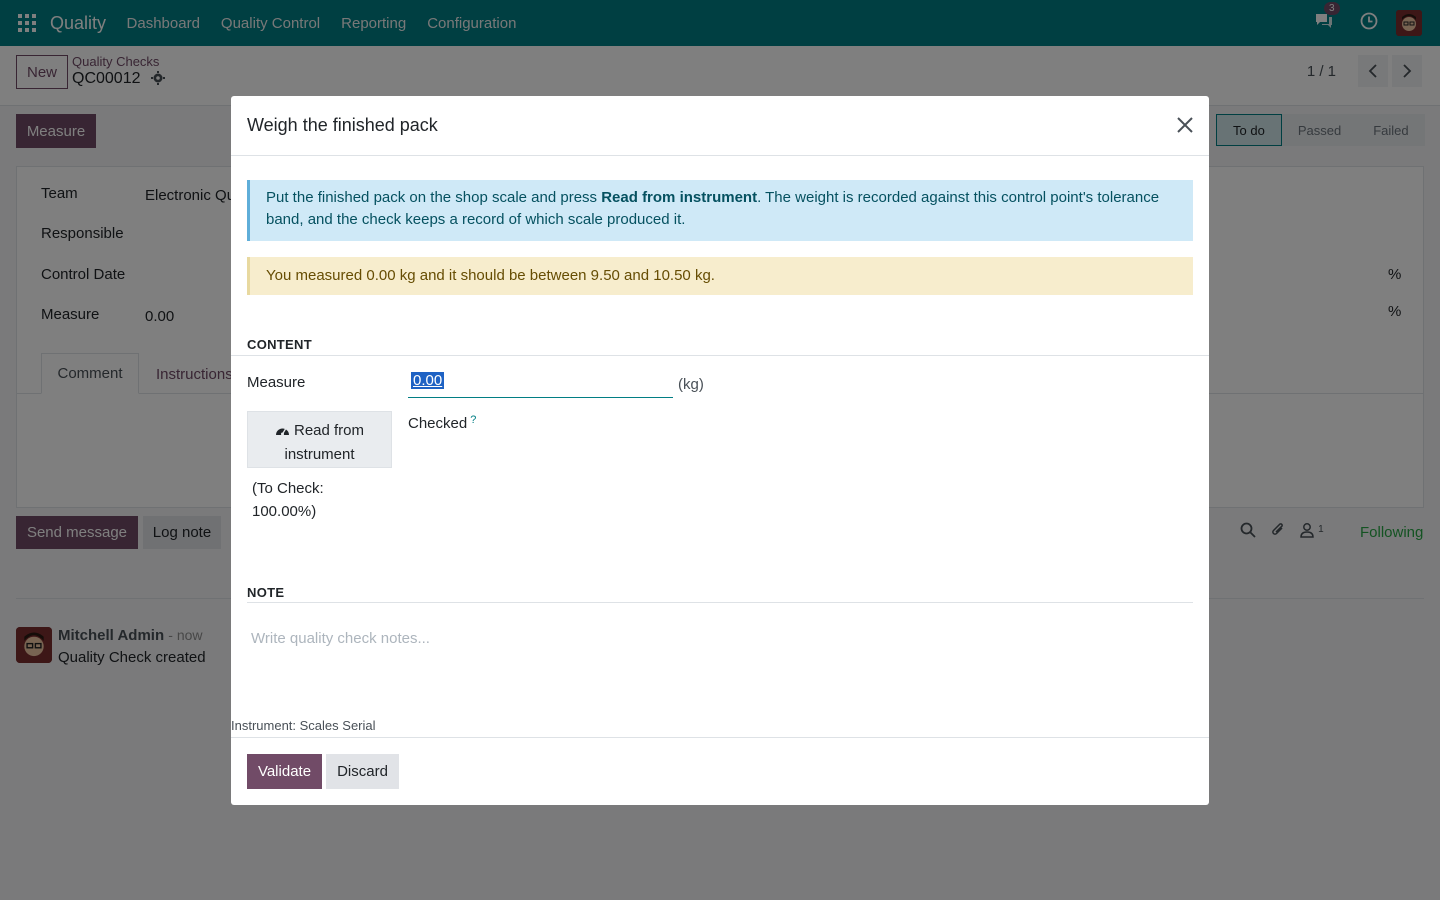 Image resolution: width=1440 pixels, height=900 pixels. Describe the element at coordinates (279, 344) in the screenshot. I see `content-section-title: CONTENT` at that location.